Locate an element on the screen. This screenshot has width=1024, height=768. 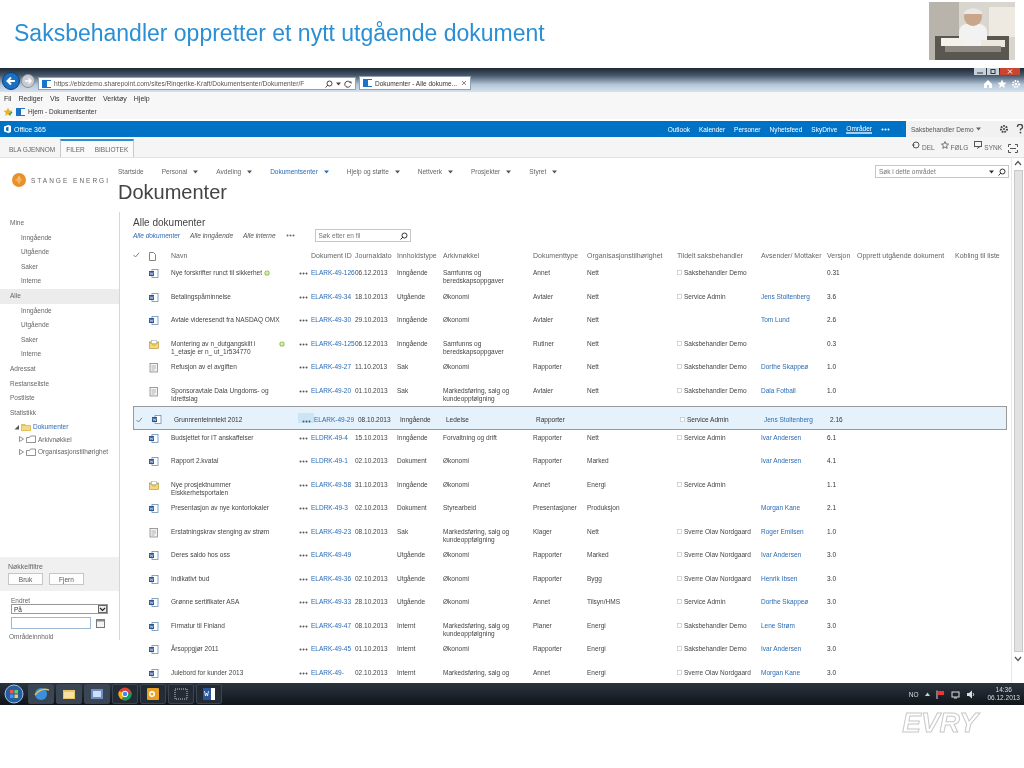
list-title: Alle dokumenter is located at coordinates (170, 222).